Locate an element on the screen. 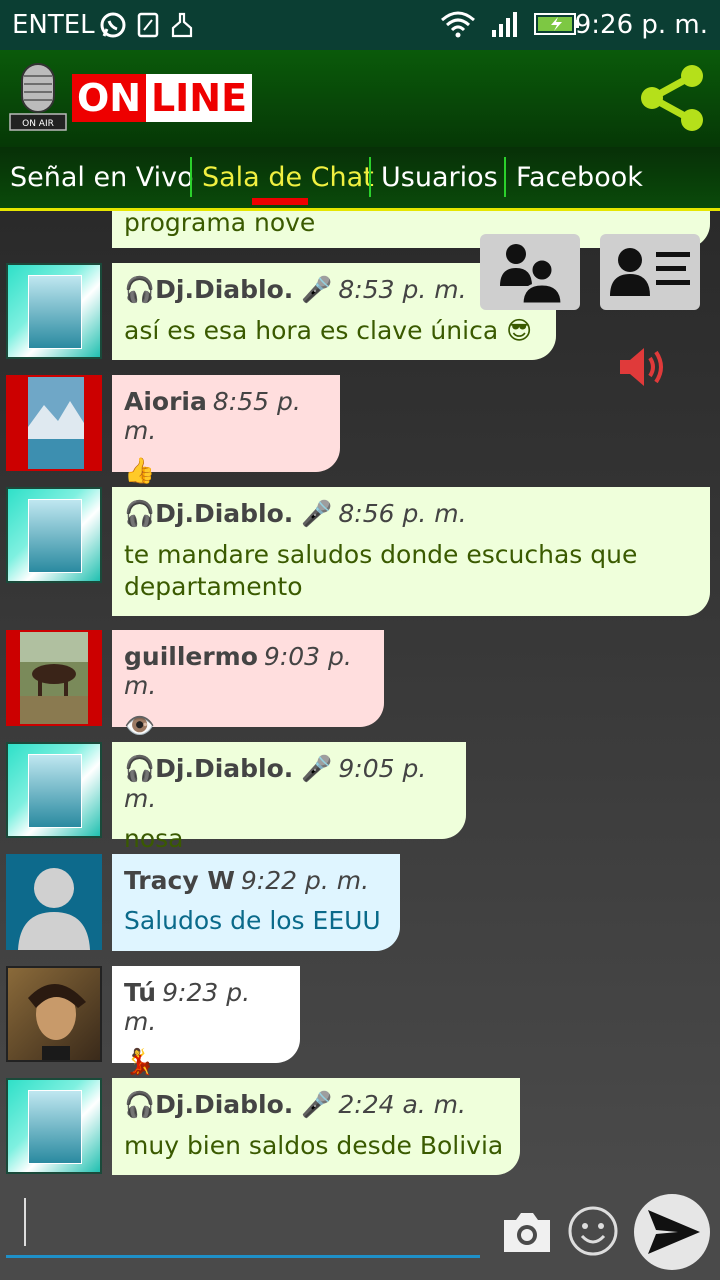 Image resolution: width=720 pixels, height=1280 pixels. send-button is located at coordinates (672, 1232).